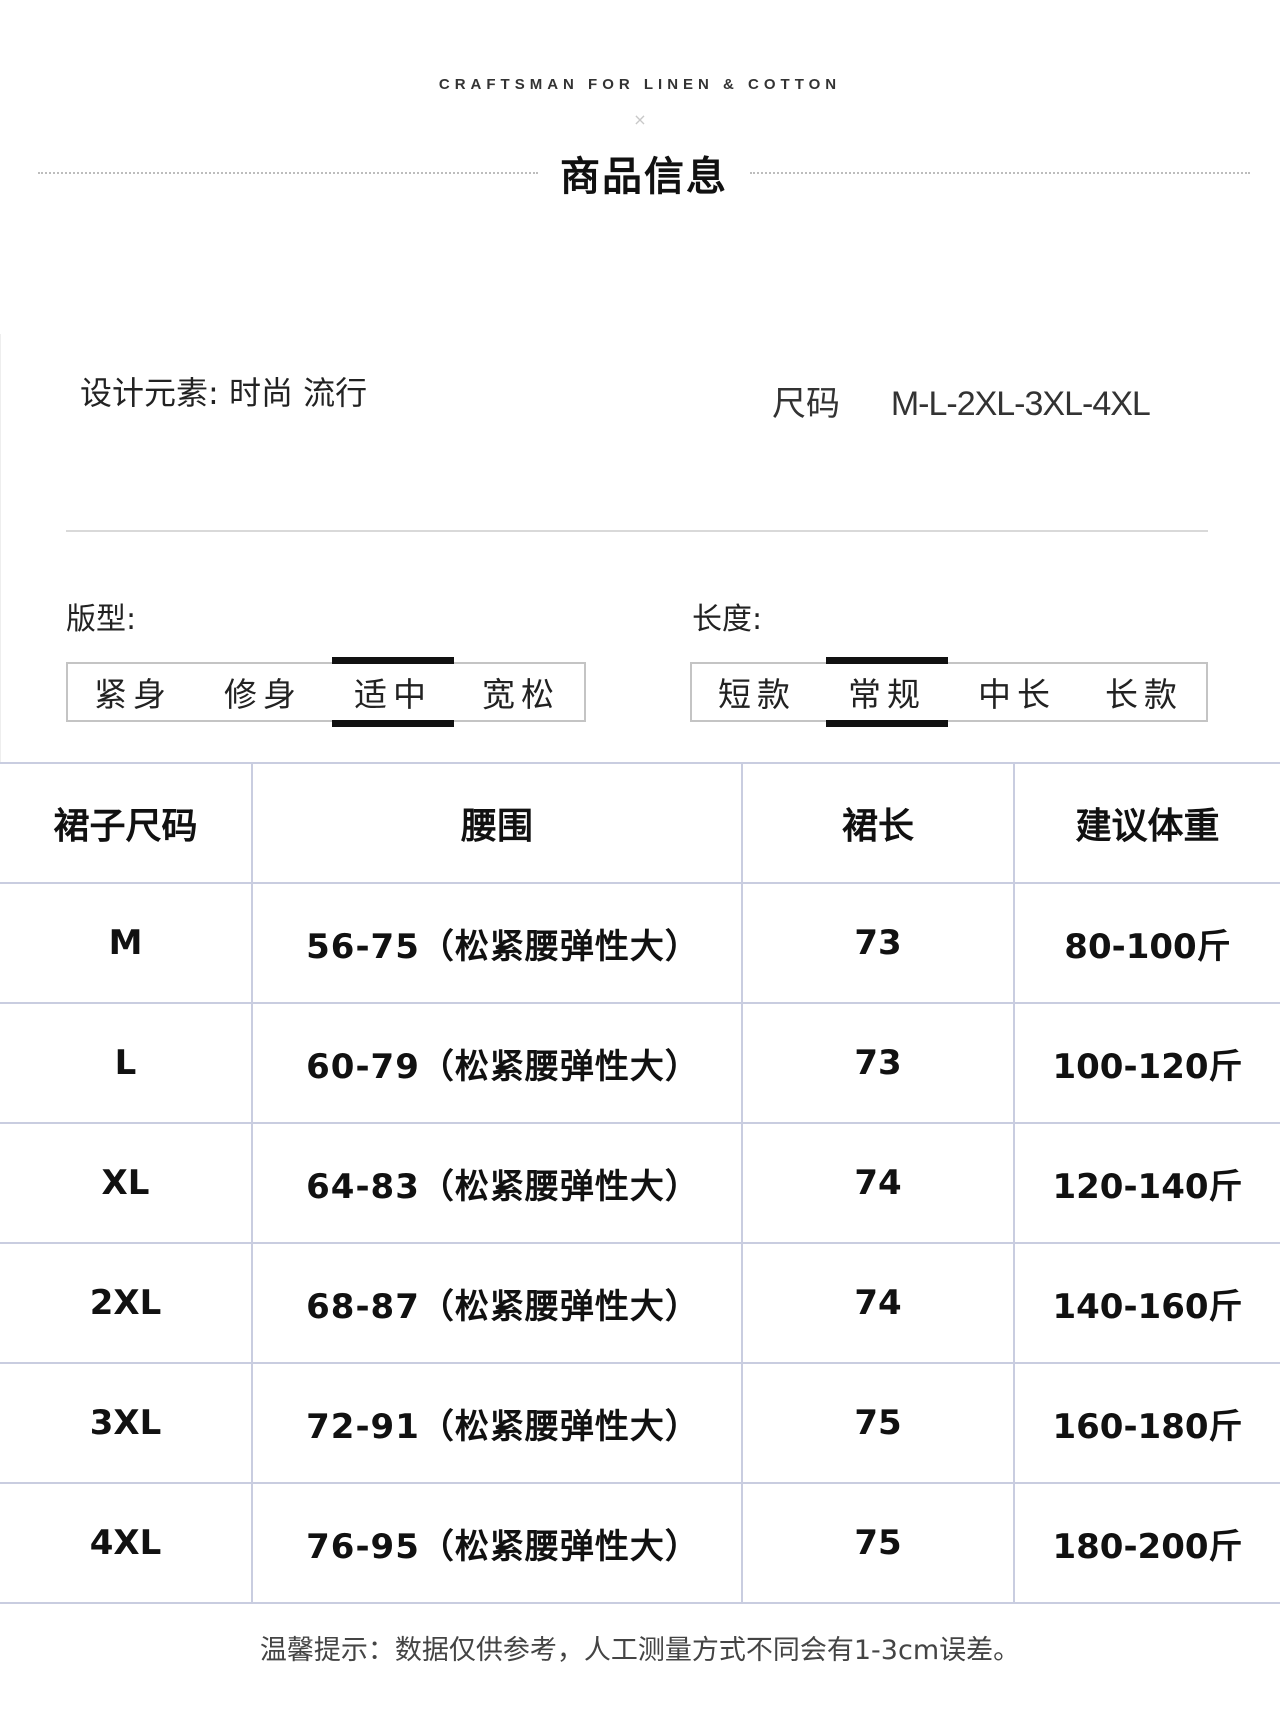  I want to click on dotted-divider-left, so click(288, 173).